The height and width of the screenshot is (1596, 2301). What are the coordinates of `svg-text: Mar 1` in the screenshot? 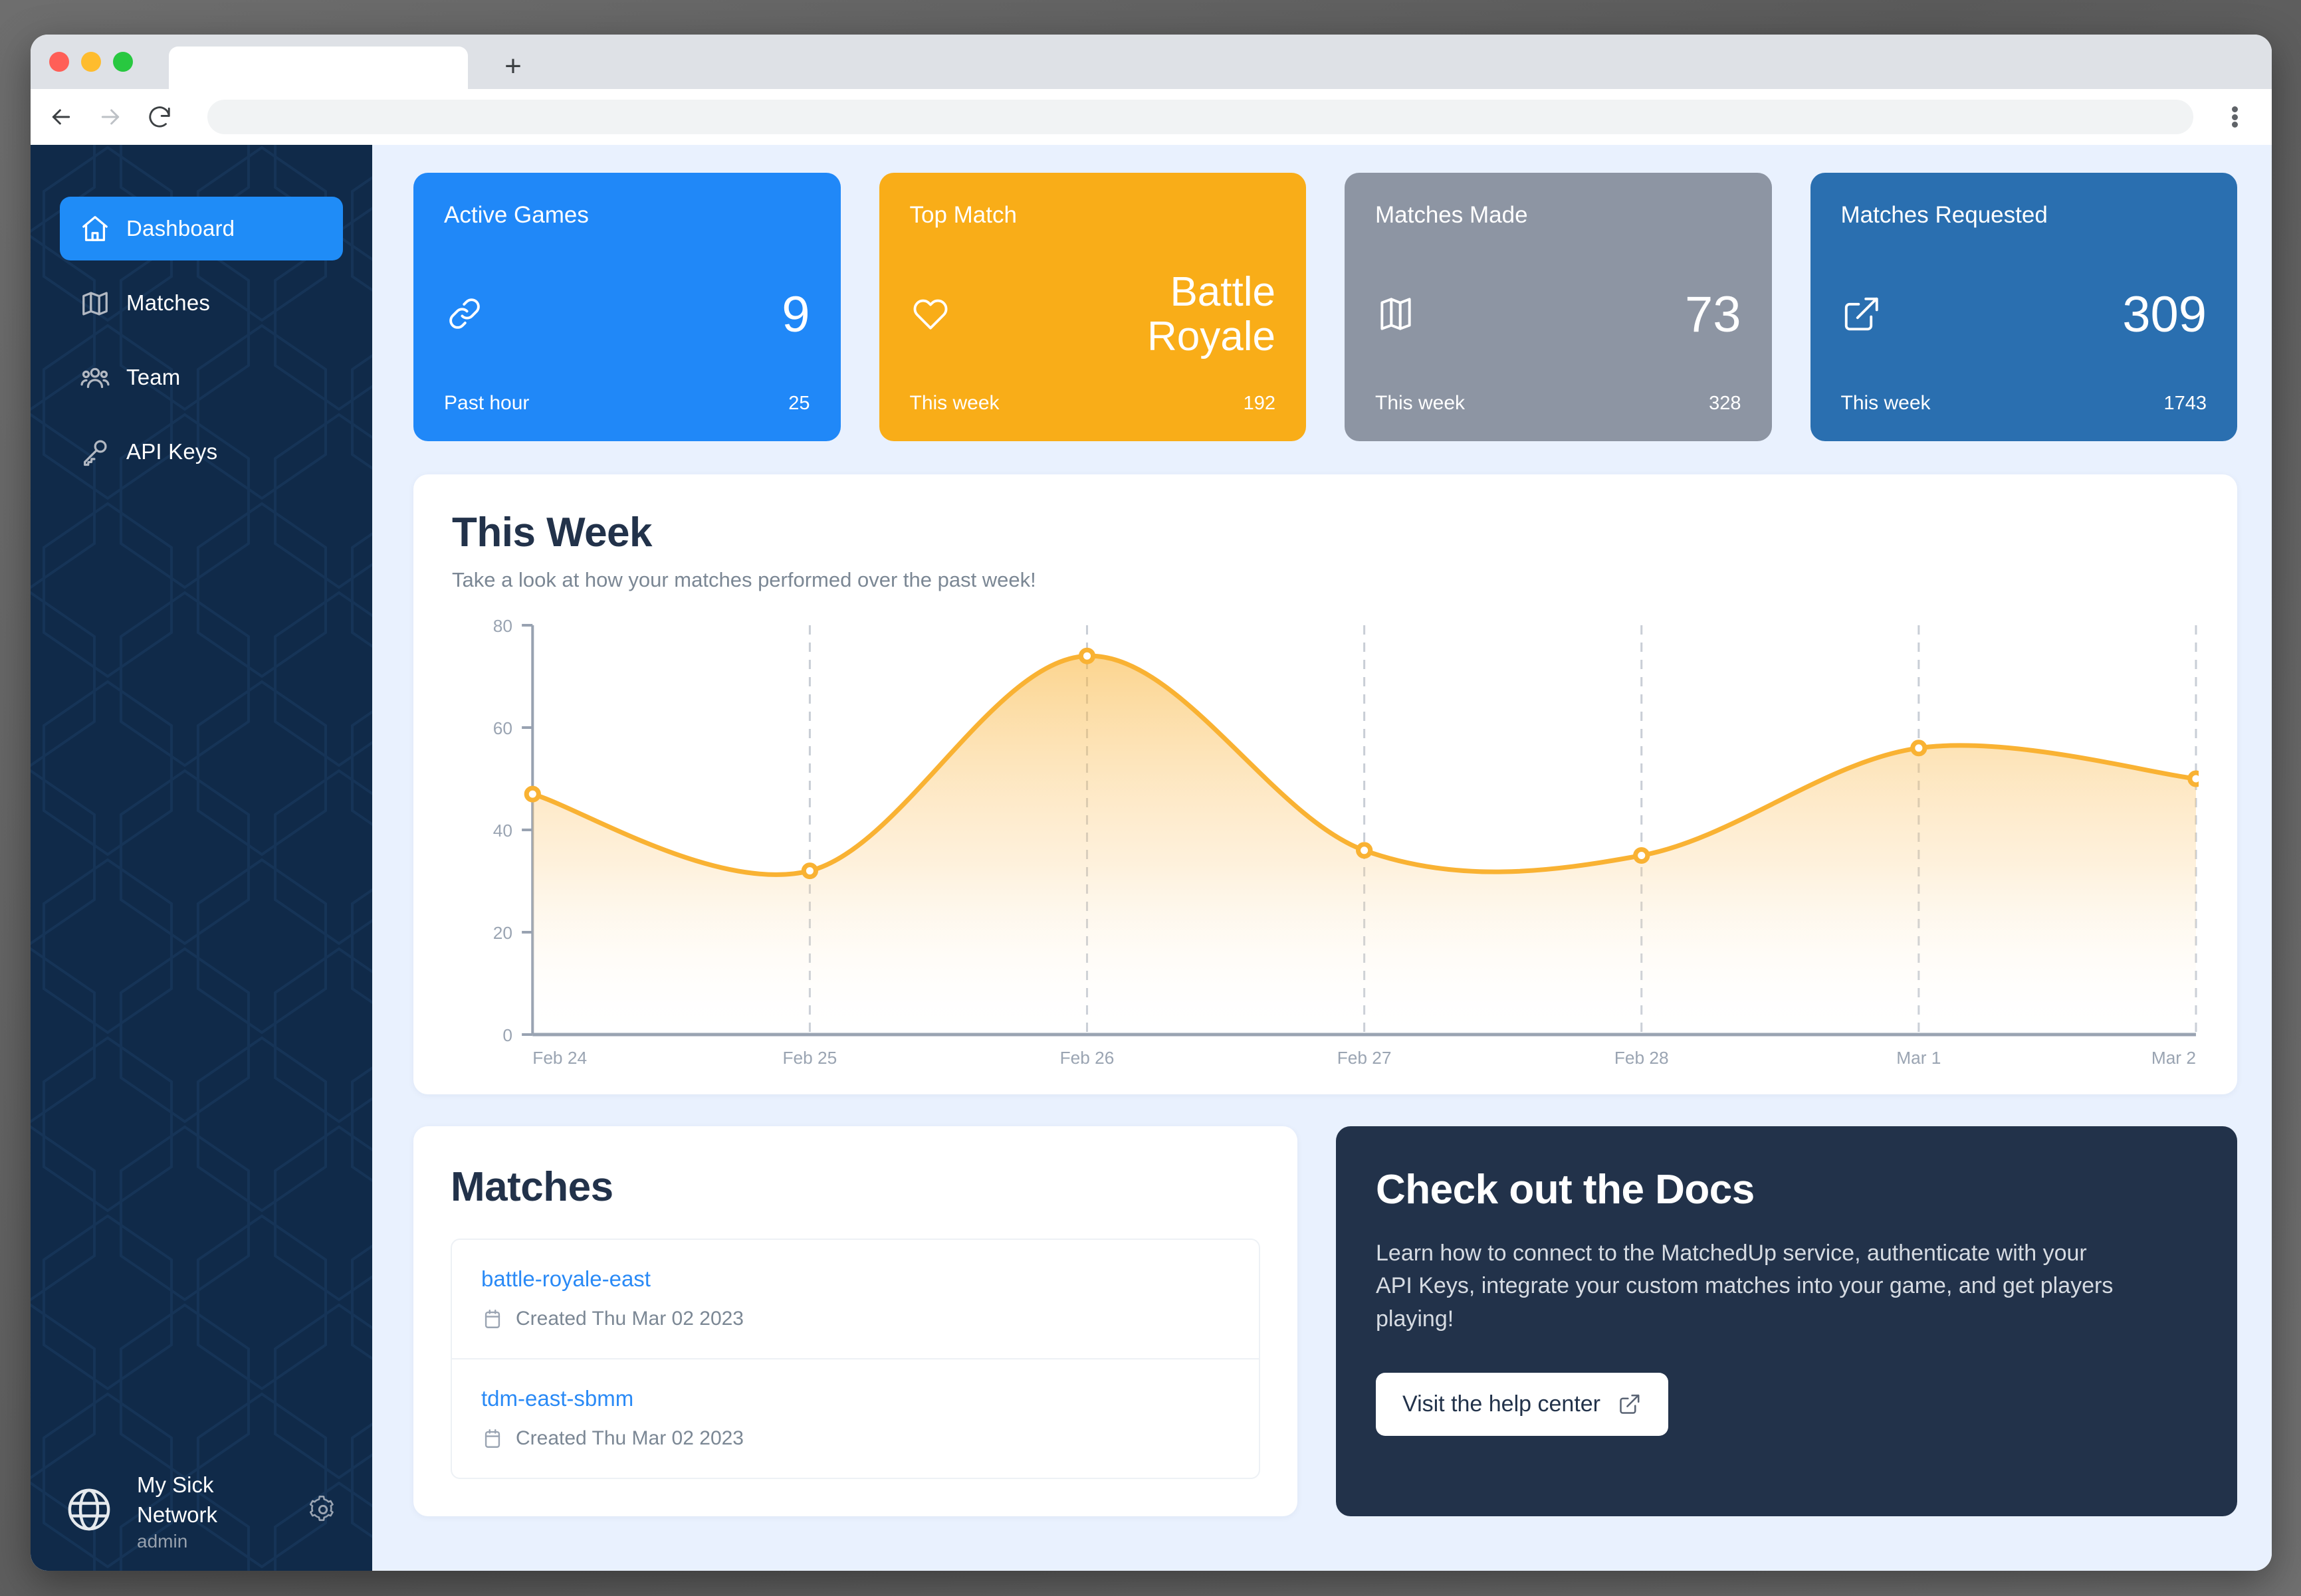 It's located at (1919, 1058).